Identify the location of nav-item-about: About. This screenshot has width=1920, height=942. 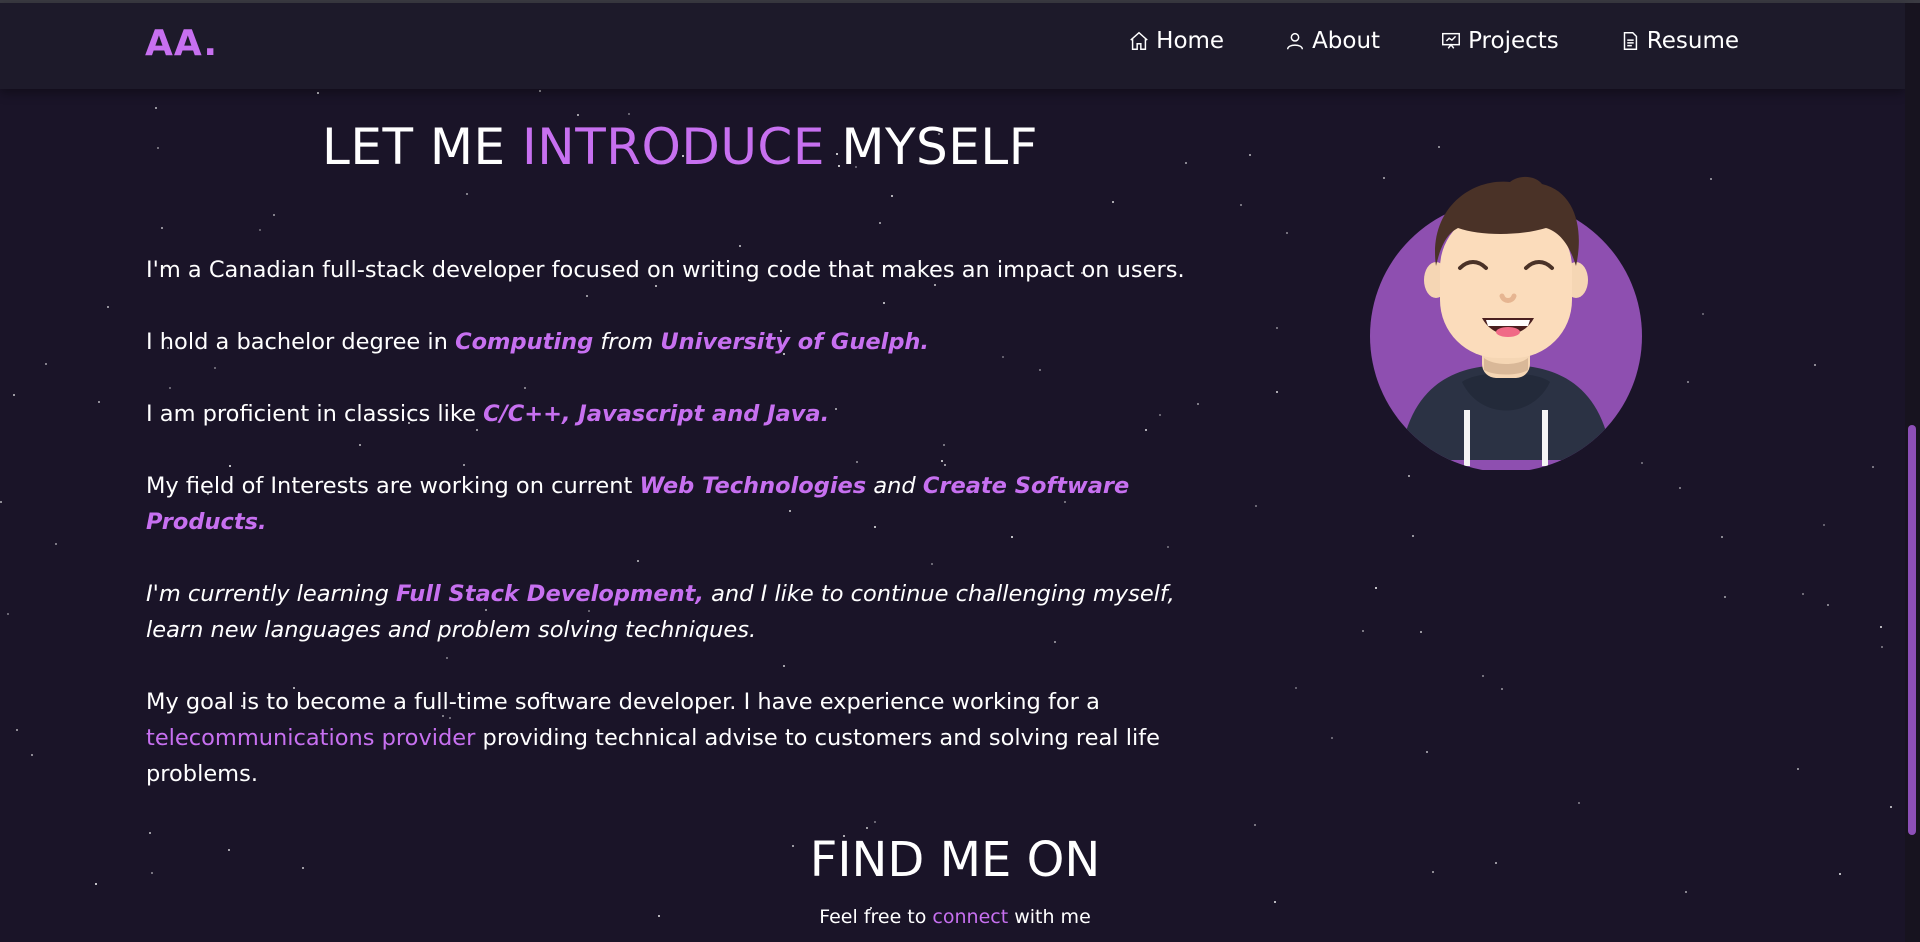
(1332, 41).